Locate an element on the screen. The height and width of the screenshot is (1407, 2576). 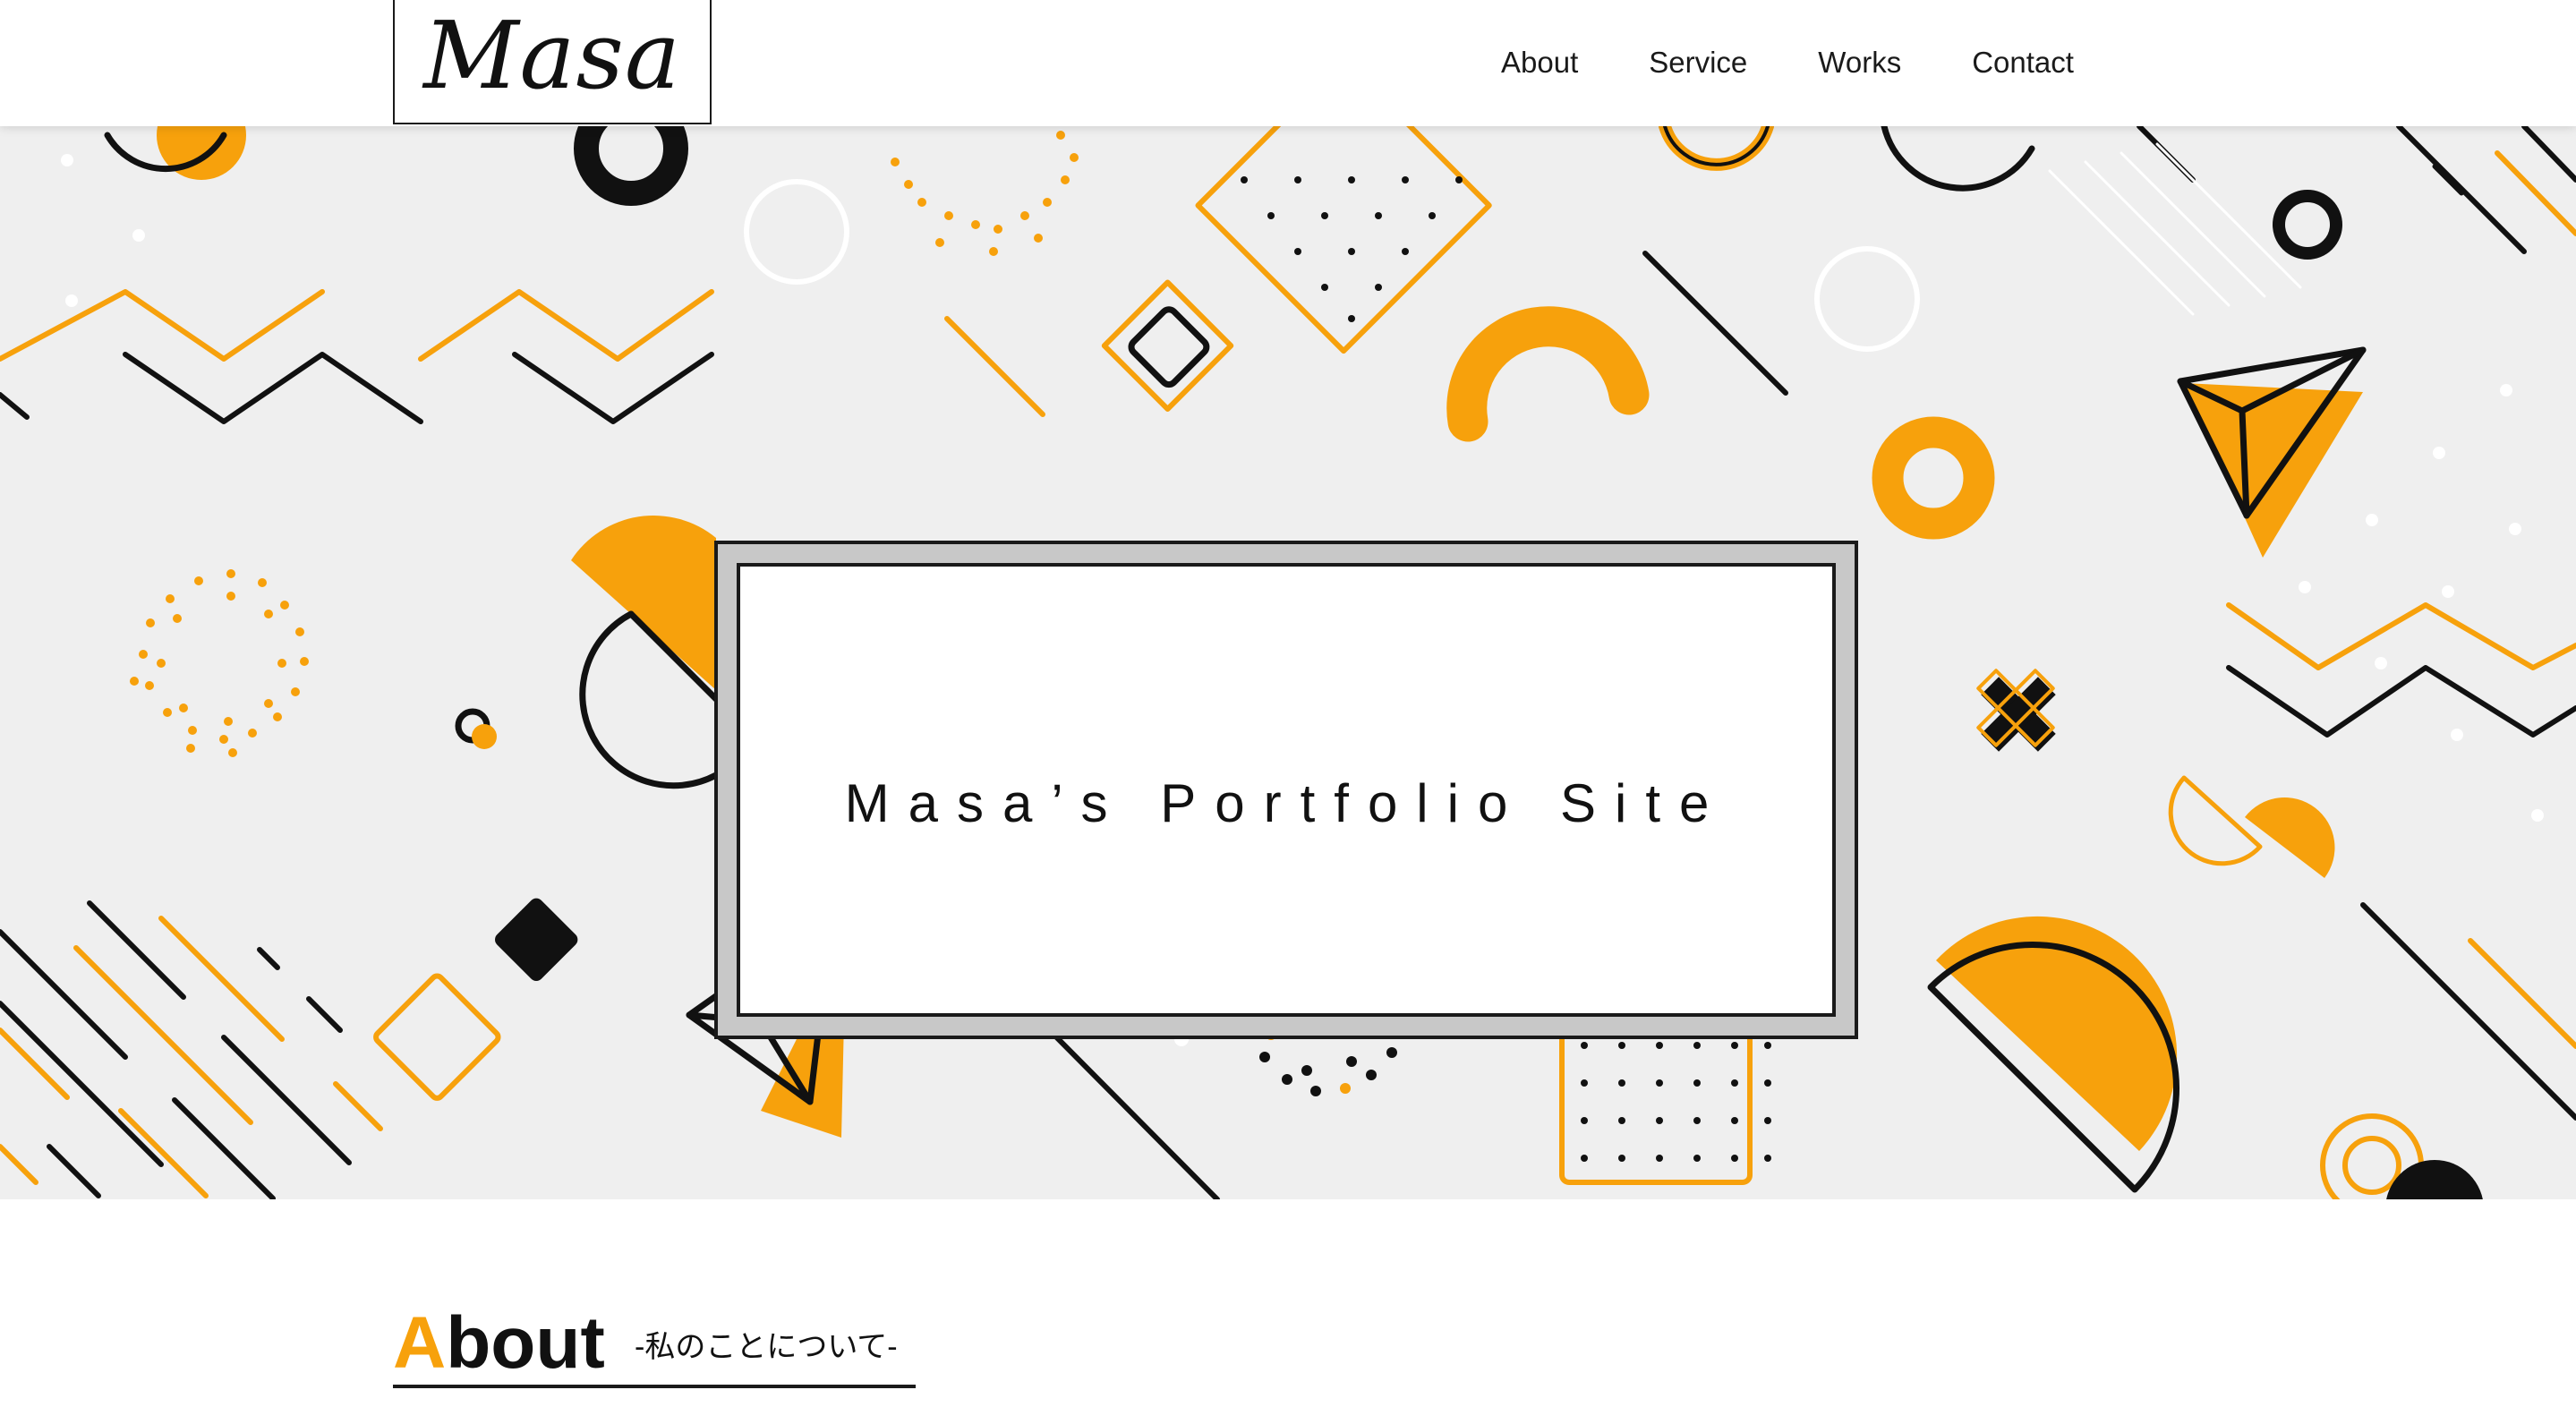
logo-text: Masa is located at coordinates (552, 55).